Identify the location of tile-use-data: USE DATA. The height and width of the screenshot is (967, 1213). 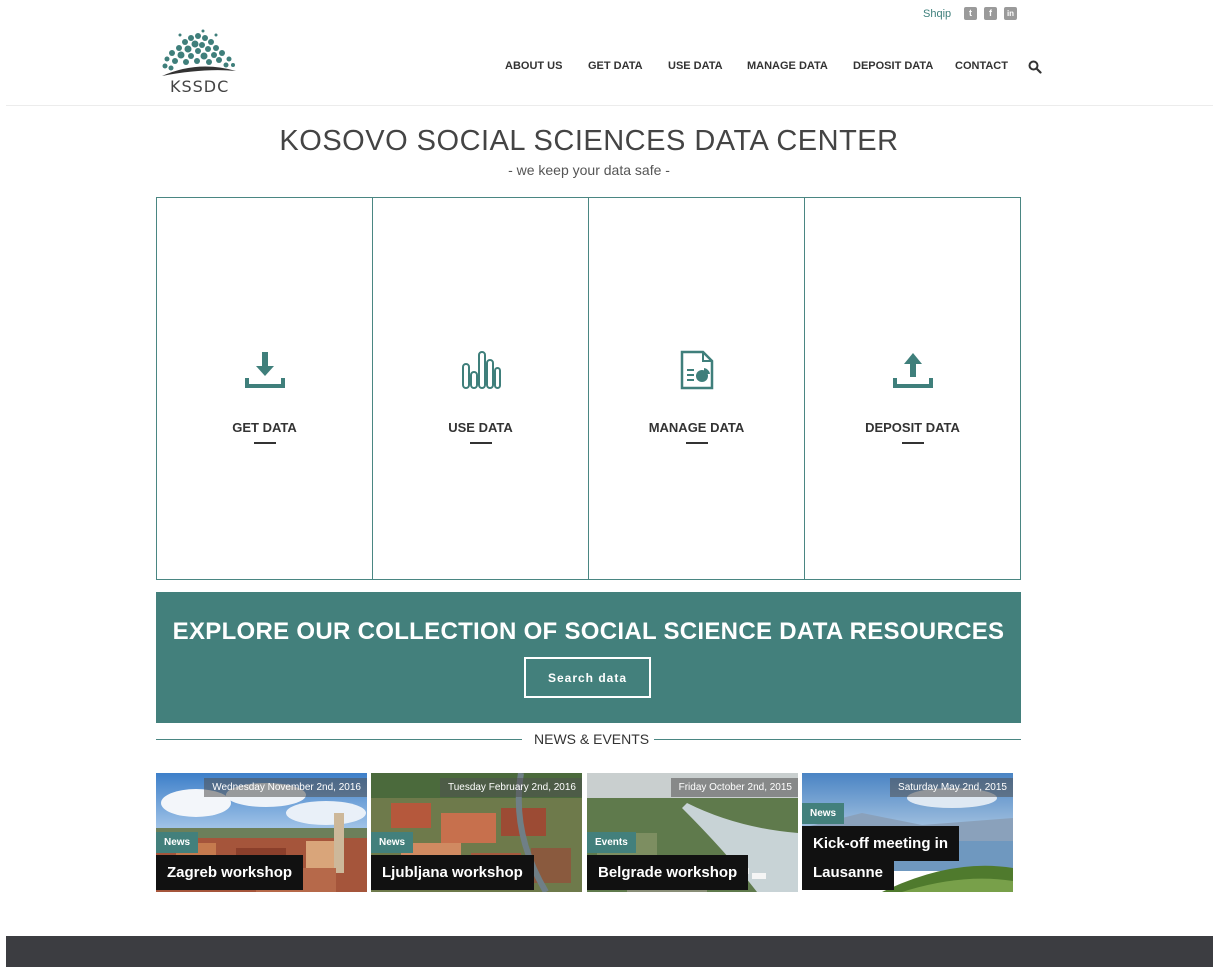
(481, 388).